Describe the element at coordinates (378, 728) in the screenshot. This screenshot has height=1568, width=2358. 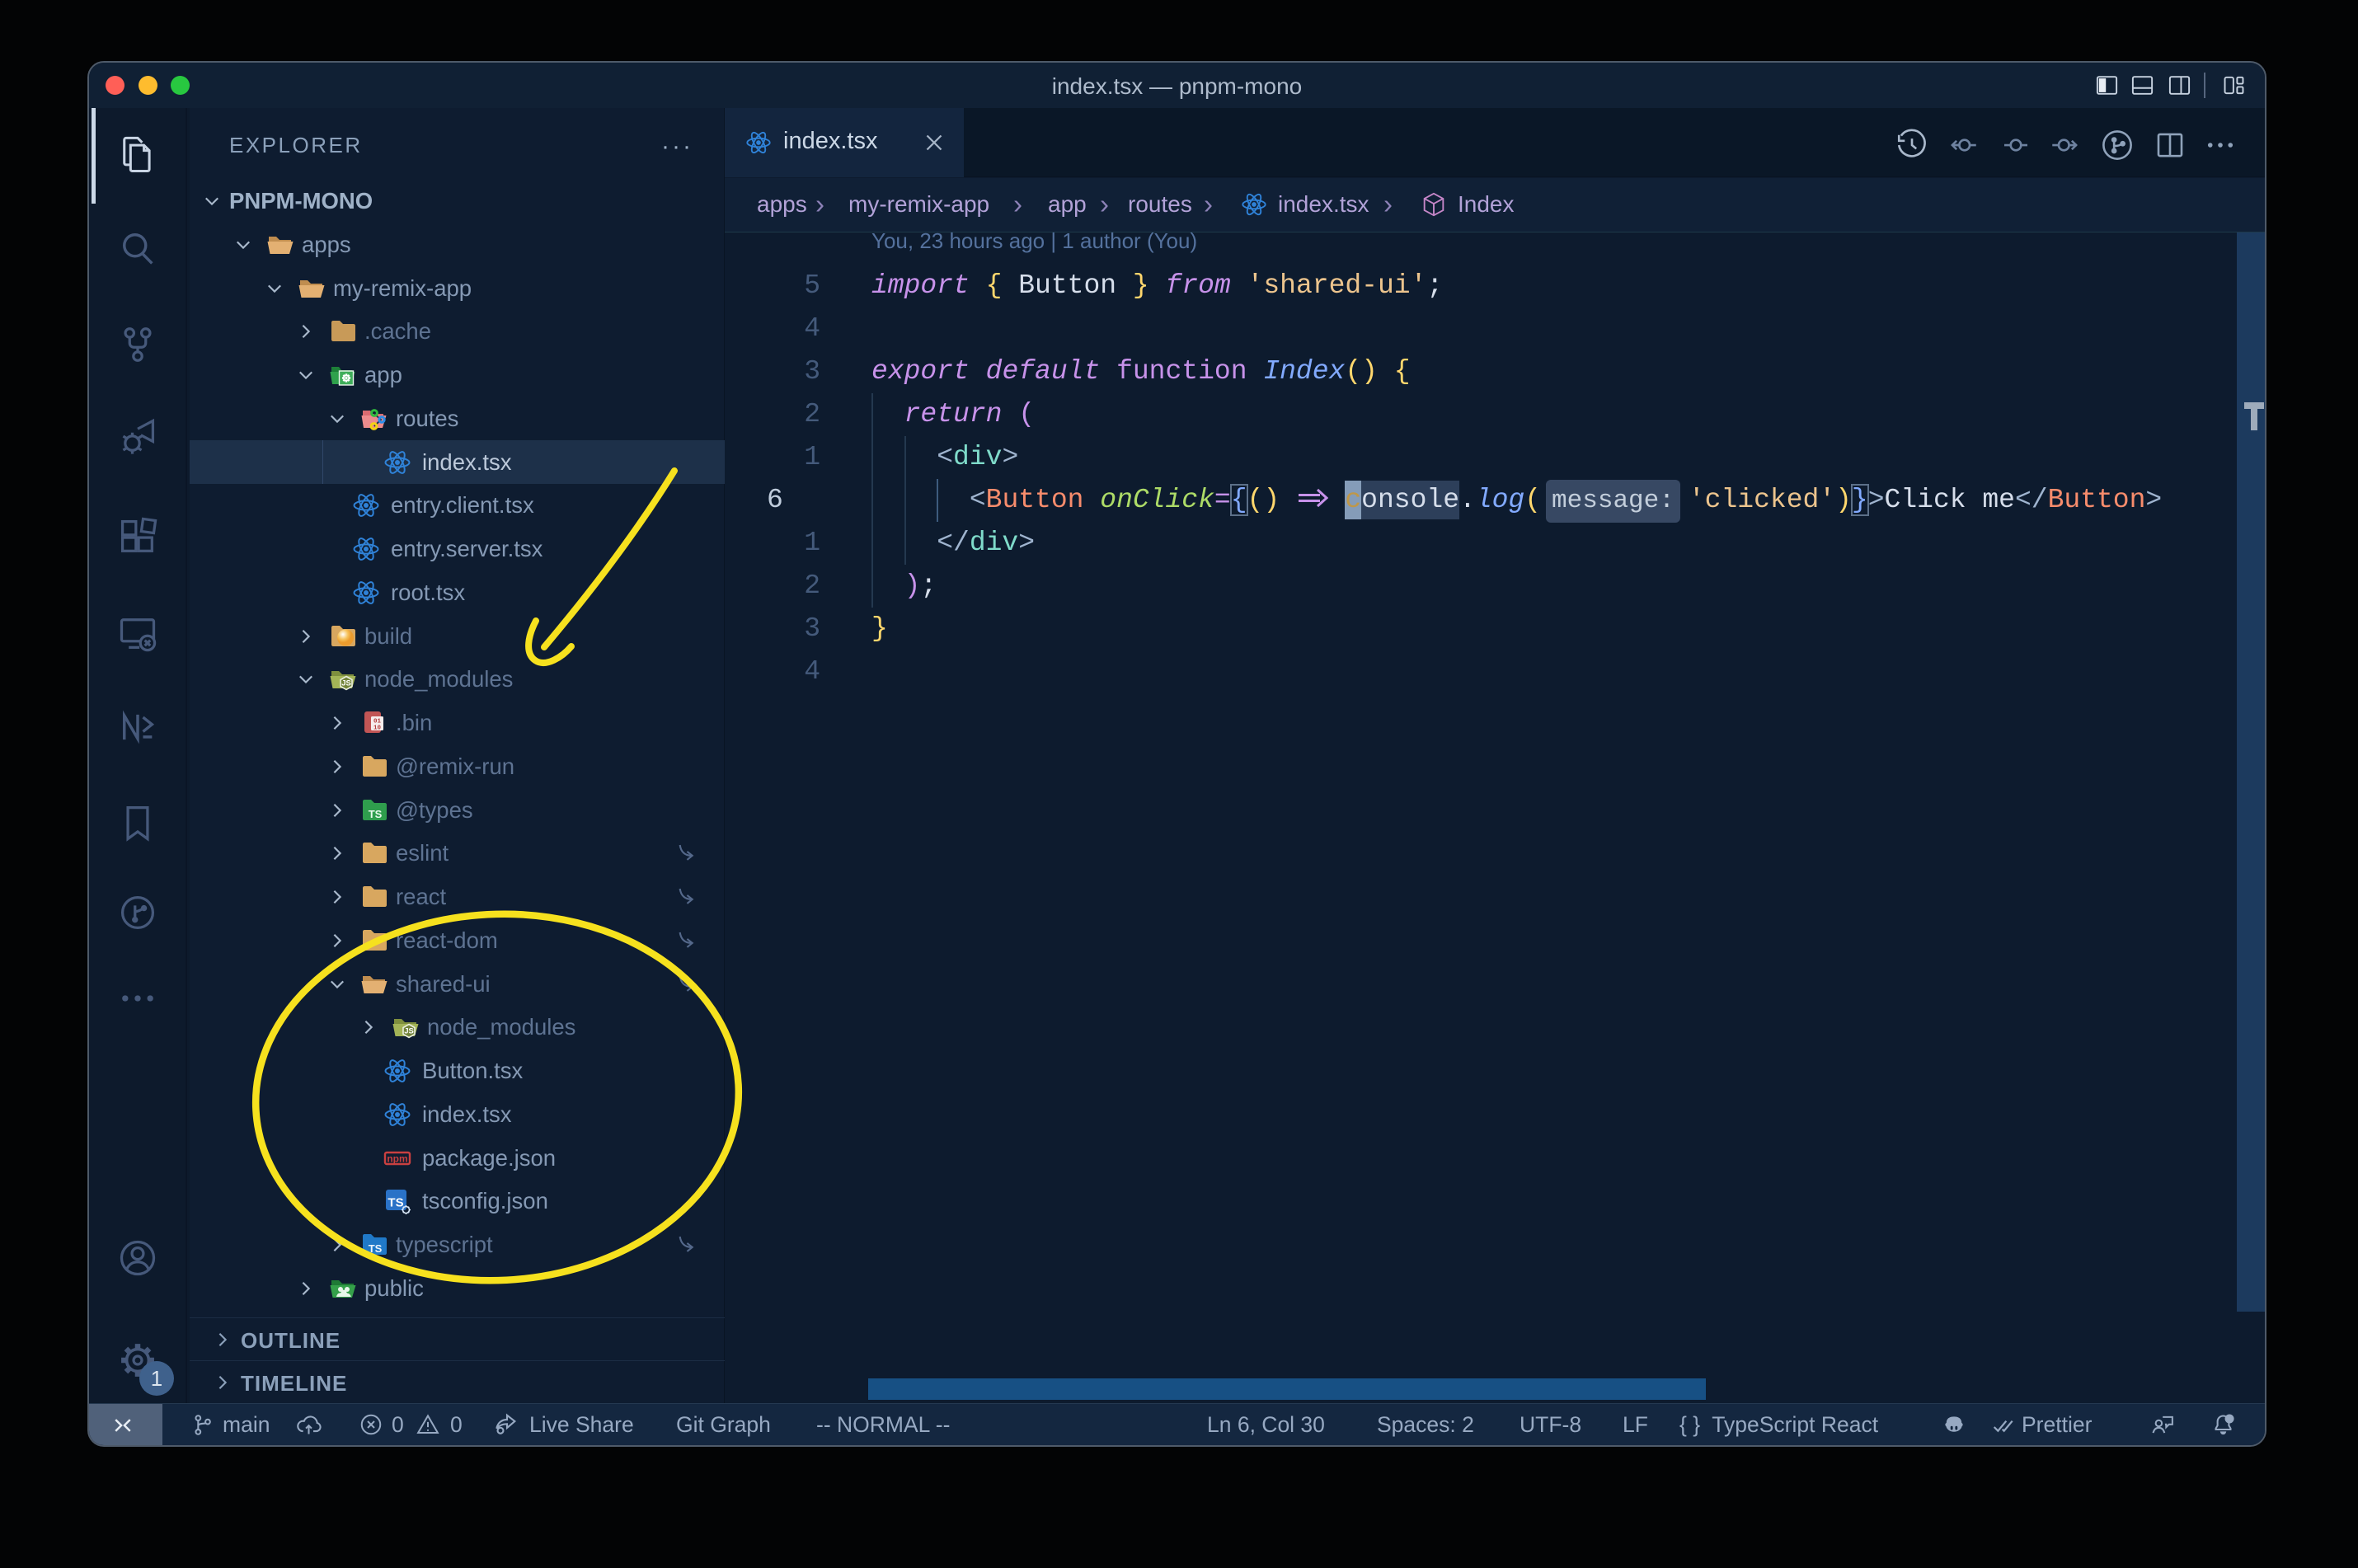
I see `svg-text: 10` at that location.